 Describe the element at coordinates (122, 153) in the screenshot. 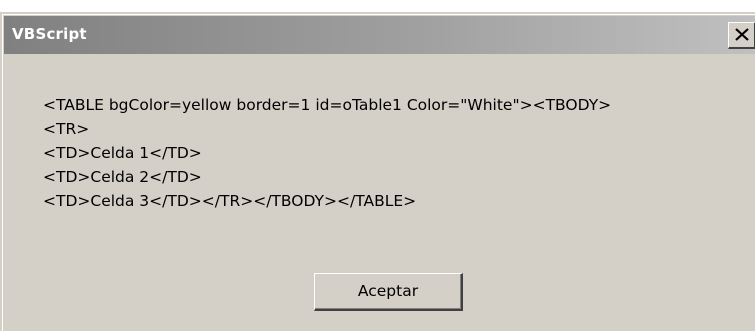

I see `message-line: <TD>Celda 1</TD>` at that location.